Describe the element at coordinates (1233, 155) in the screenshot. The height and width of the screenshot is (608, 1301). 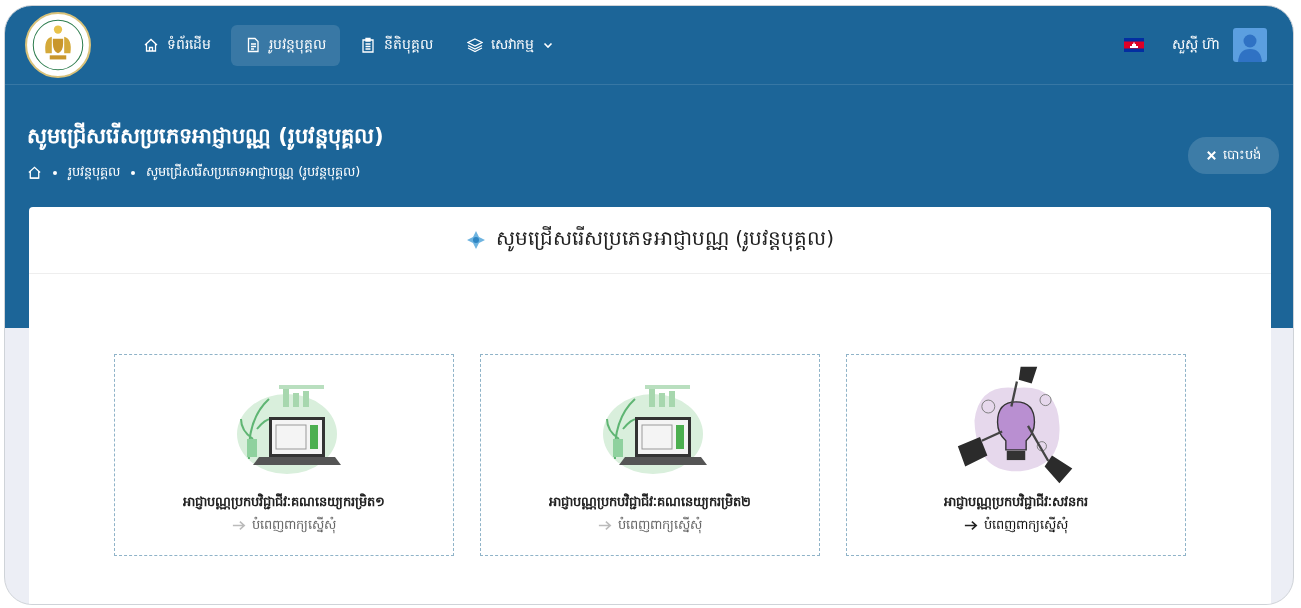
I see `cancel-button: បោះបង់` at that location.